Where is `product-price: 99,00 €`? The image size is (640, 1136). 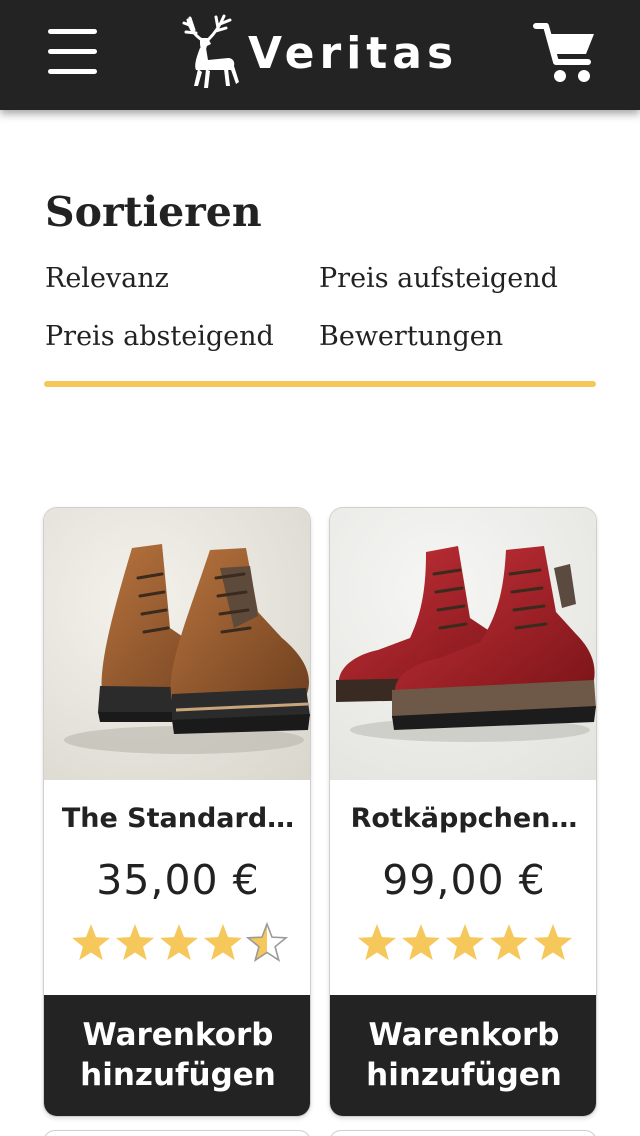 product-price: 99,00 € is located at coordinates (464, 880).